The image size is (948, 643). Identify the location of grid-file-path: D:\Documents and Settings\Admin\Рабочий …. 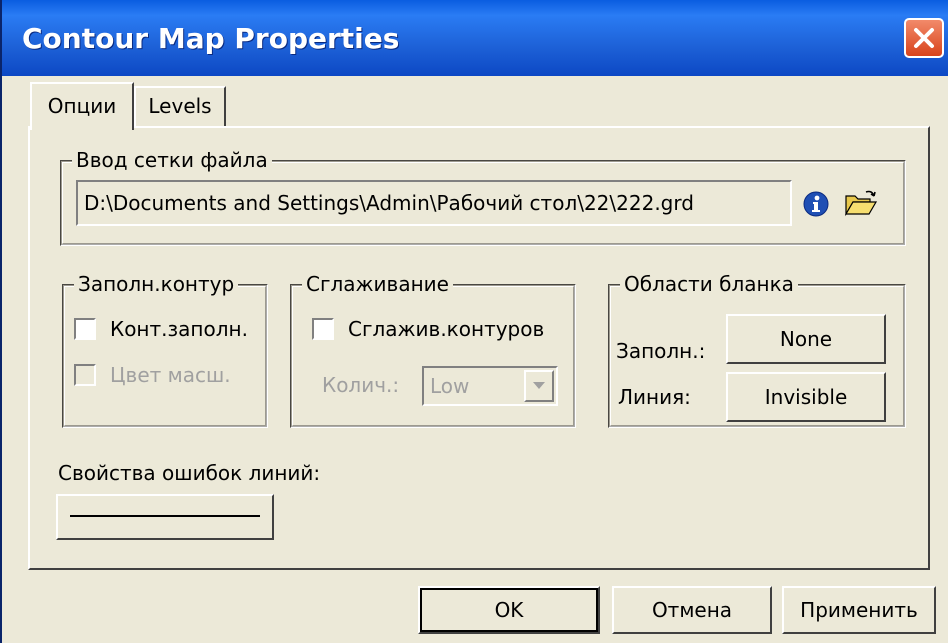
(389, 203).